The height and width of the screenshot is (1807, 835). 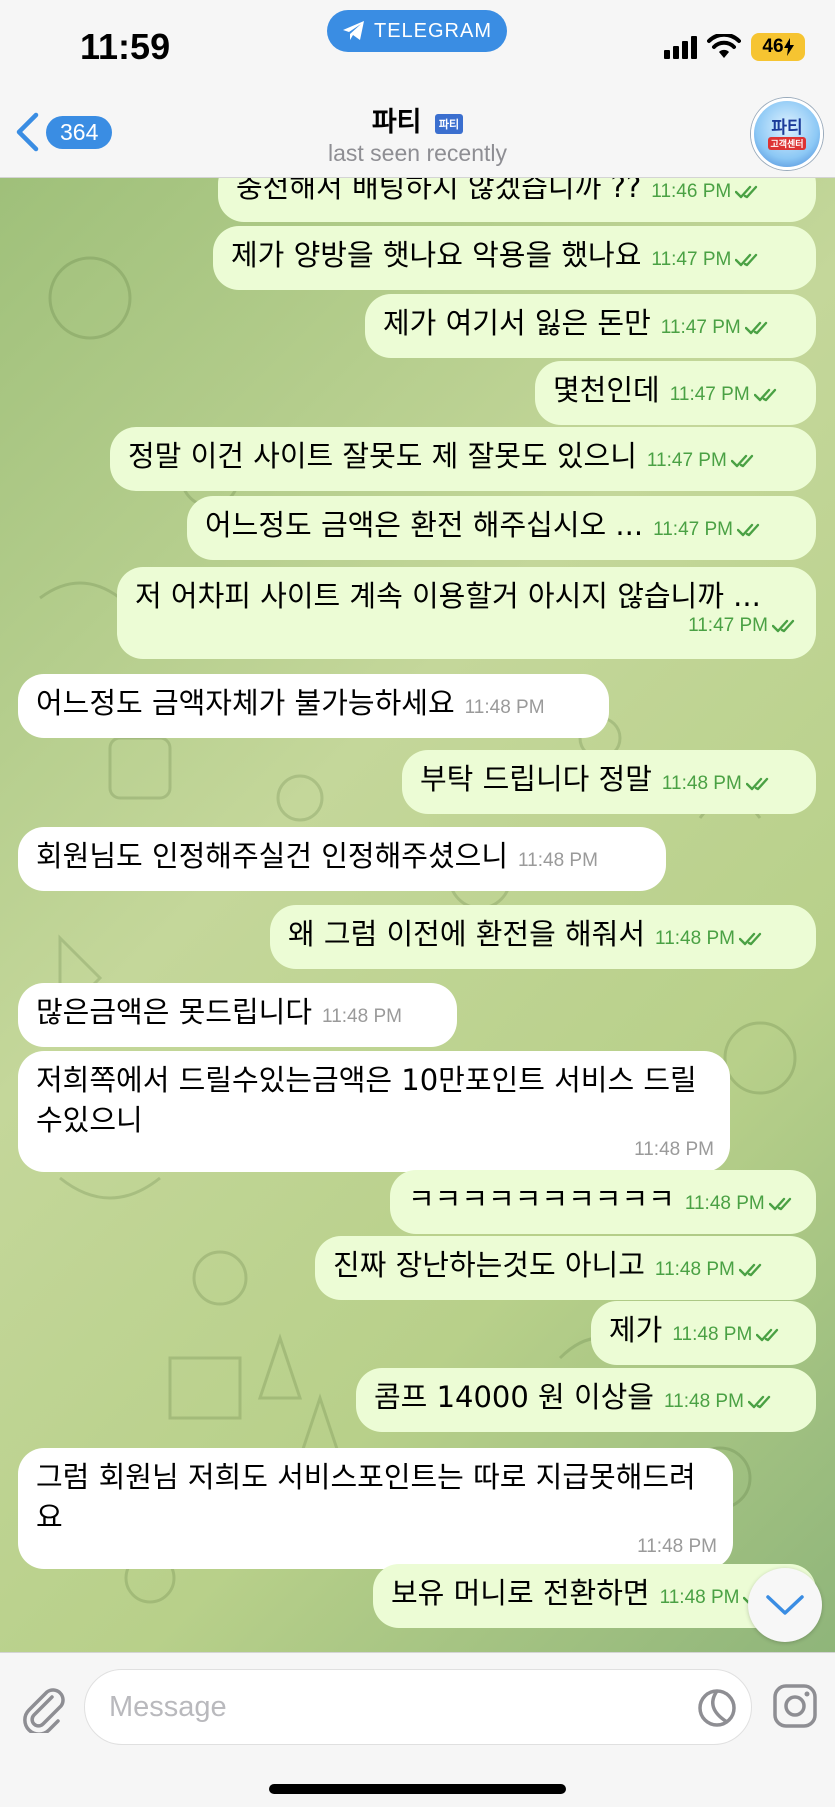 What do you see at coordinates (787, 143) in the screenshot?
I see `avatar-subtext: 고객센터` at bounding box center [787, 143].